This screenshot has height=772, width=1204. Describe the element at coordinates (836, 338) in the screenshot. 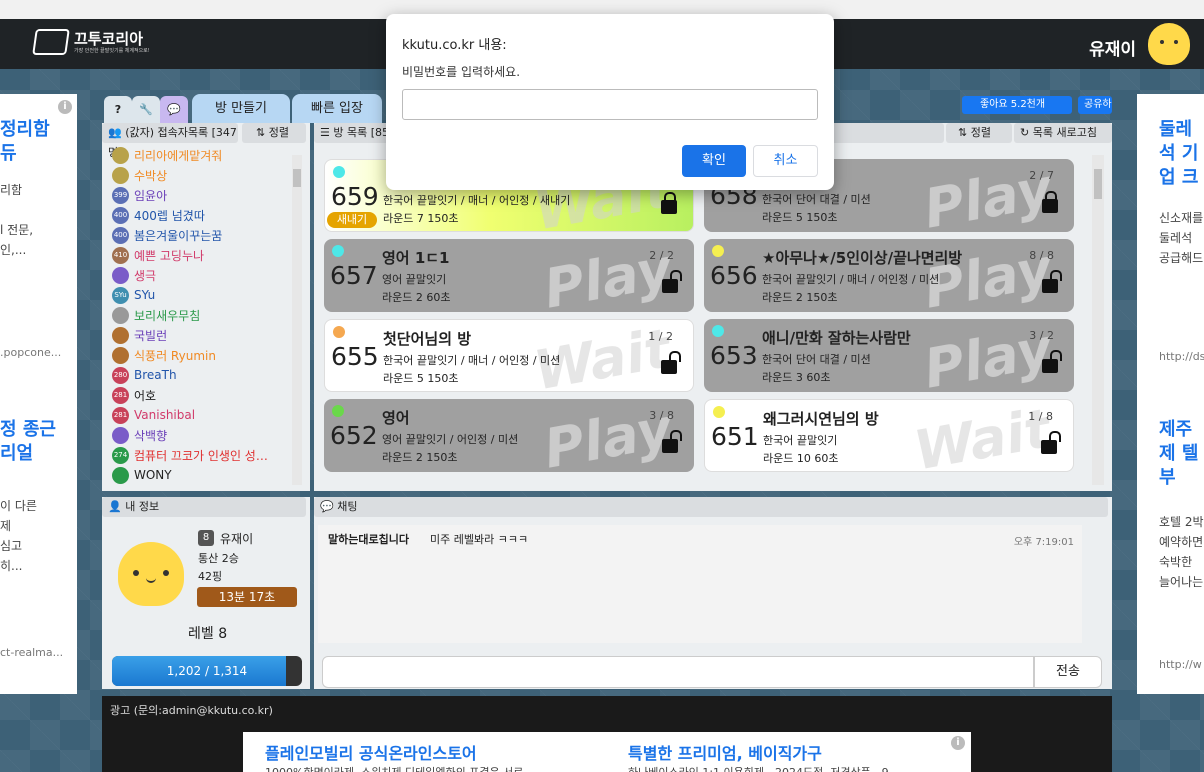

I see `room-title: 애니/만화 잘하는사람만` at that location.